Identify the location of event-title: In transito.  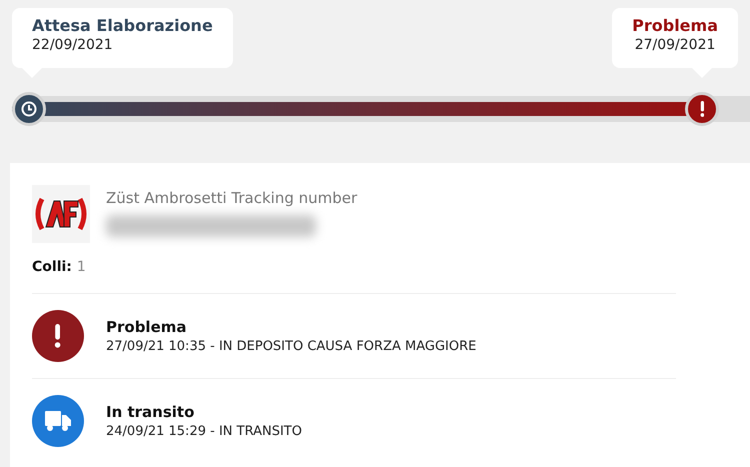
(151, 412).